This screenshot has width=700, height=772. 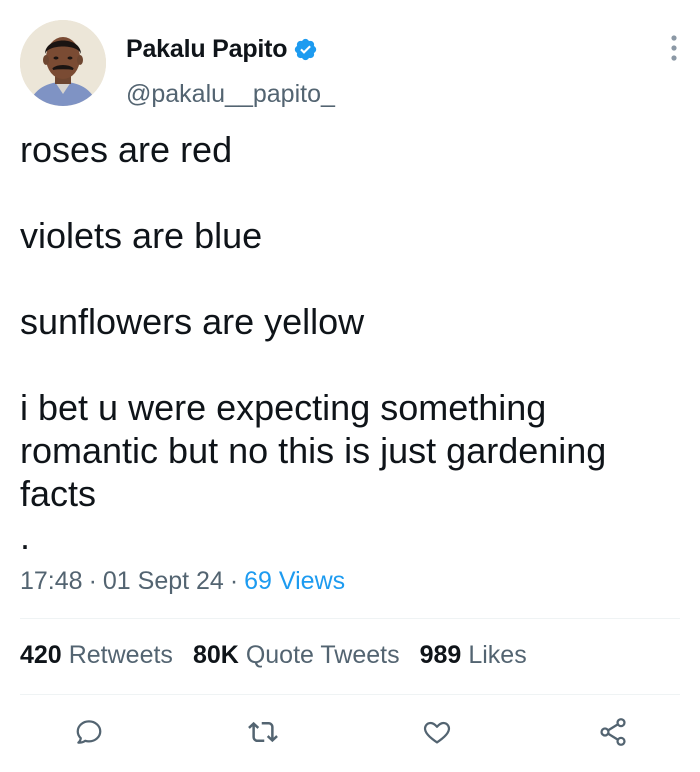 I want to click on tweet-line: ., so click(x=25, y=536).